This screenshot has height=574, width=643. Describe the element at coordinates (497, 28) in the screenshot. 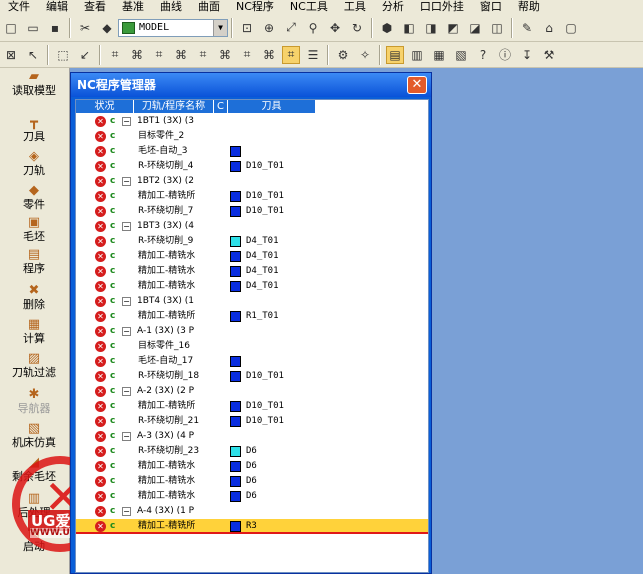

I see `view-bottom-icon: ◫` at that location.